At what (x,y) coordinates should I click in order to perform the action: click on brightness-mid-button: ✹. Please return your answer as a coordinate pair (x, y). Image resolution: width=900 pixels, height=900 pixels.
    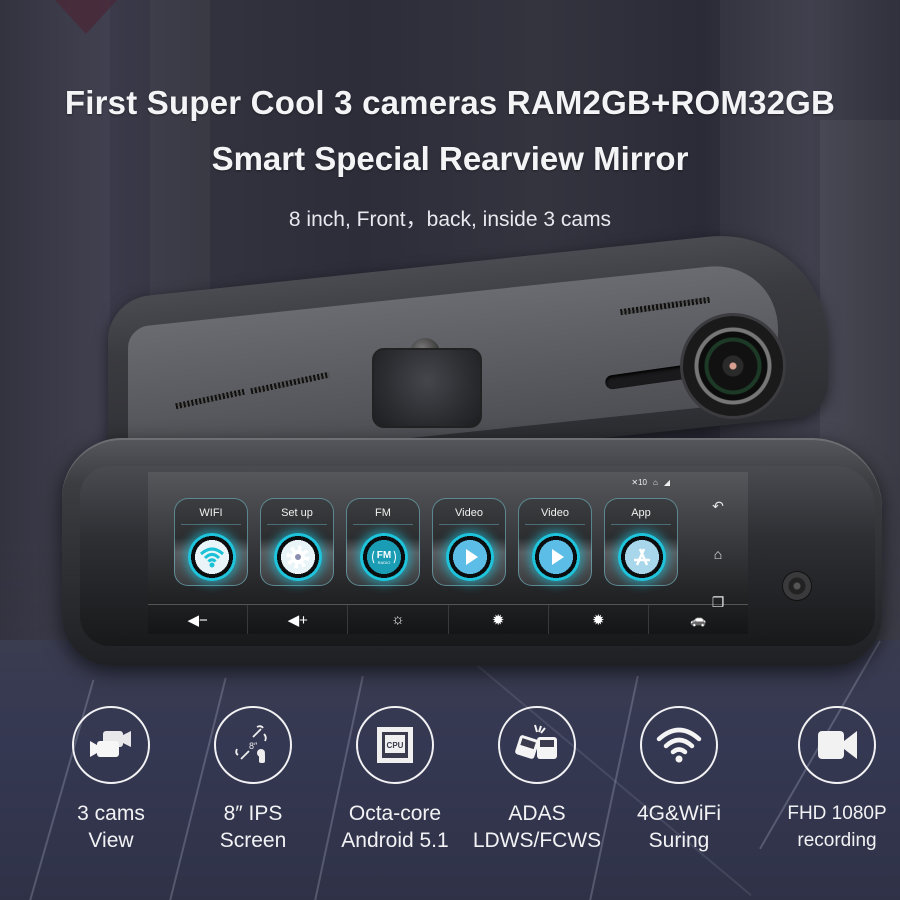
    Looking at the image, I should click on (499, 619).